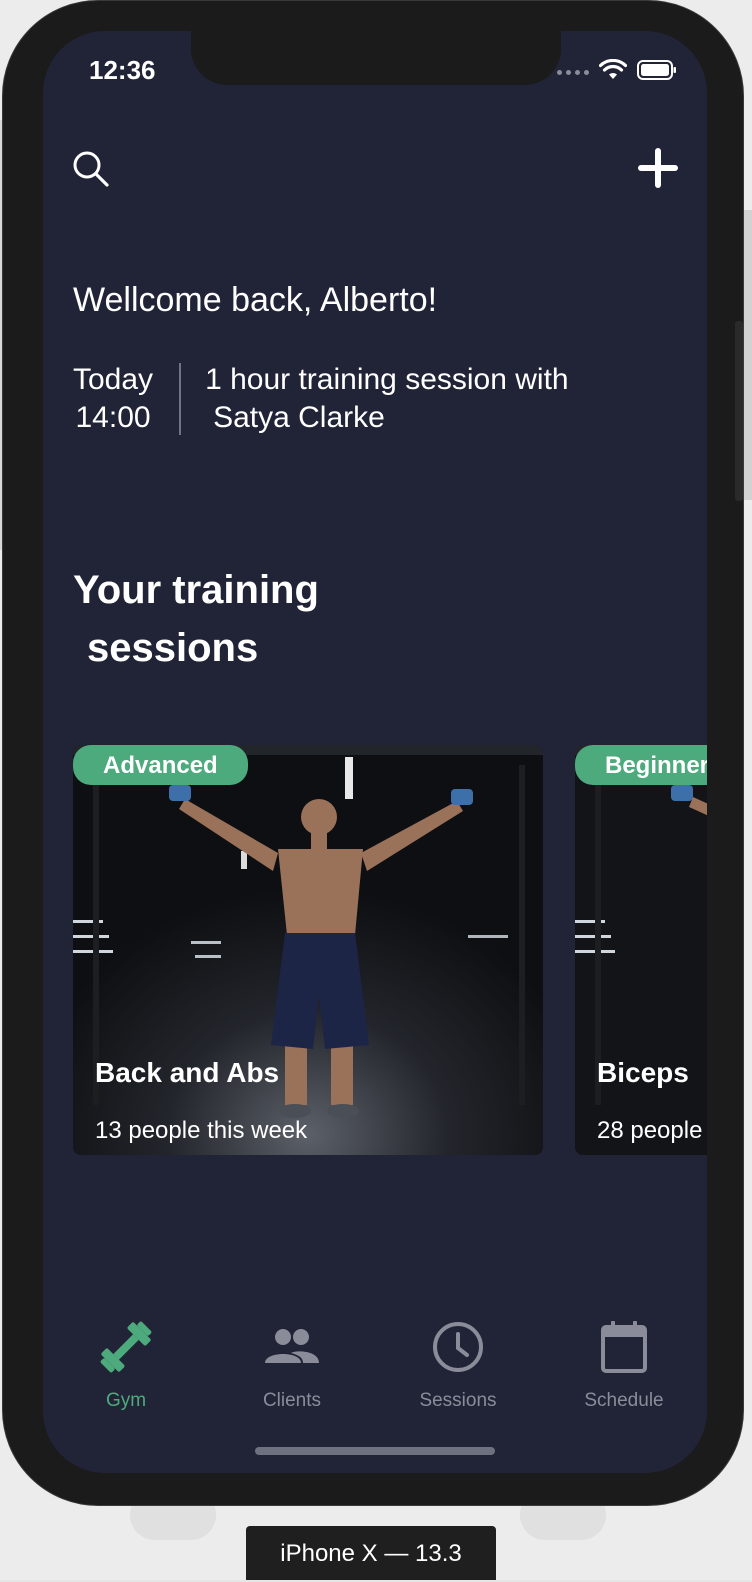 This screenshot has width=752, height=1582. I want to click on simulator-device-label: iPhone X — 13.3, so click(371, 1553).